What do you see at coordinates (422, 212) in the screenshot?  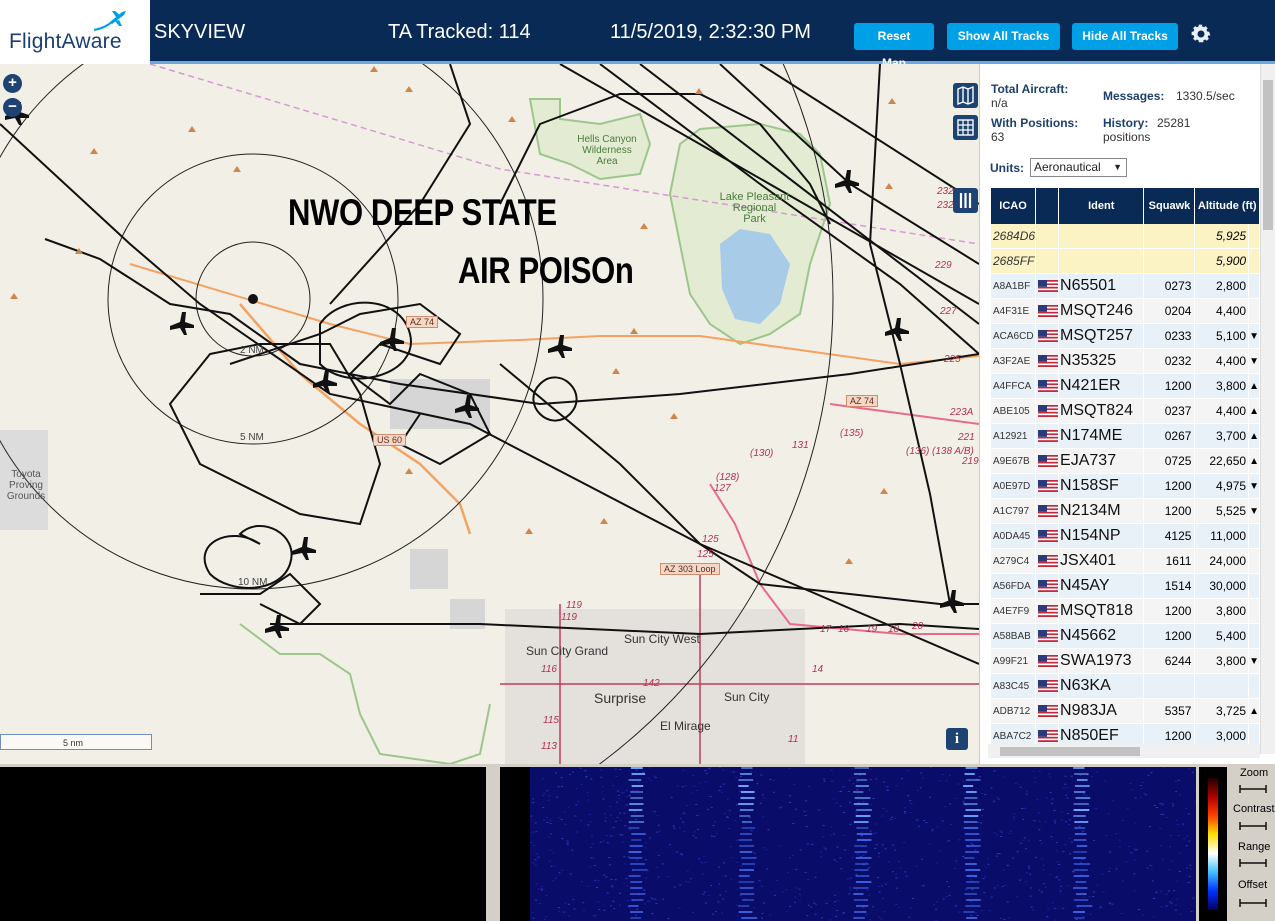 I see `overlay-text-line-1: NWO DEEP STATE` at bounding box center [422, 212].